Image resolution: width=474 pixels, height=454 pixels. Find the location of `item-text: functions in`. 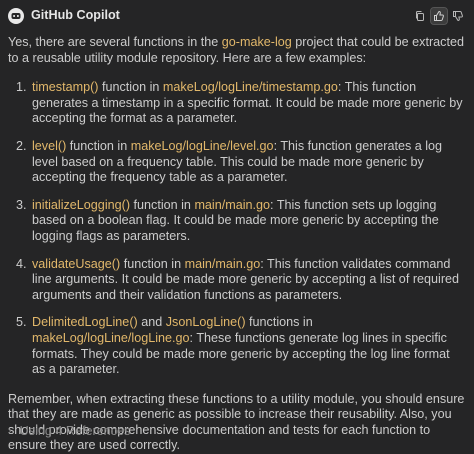

item-text: functions in is located at coordinates (279, 322).